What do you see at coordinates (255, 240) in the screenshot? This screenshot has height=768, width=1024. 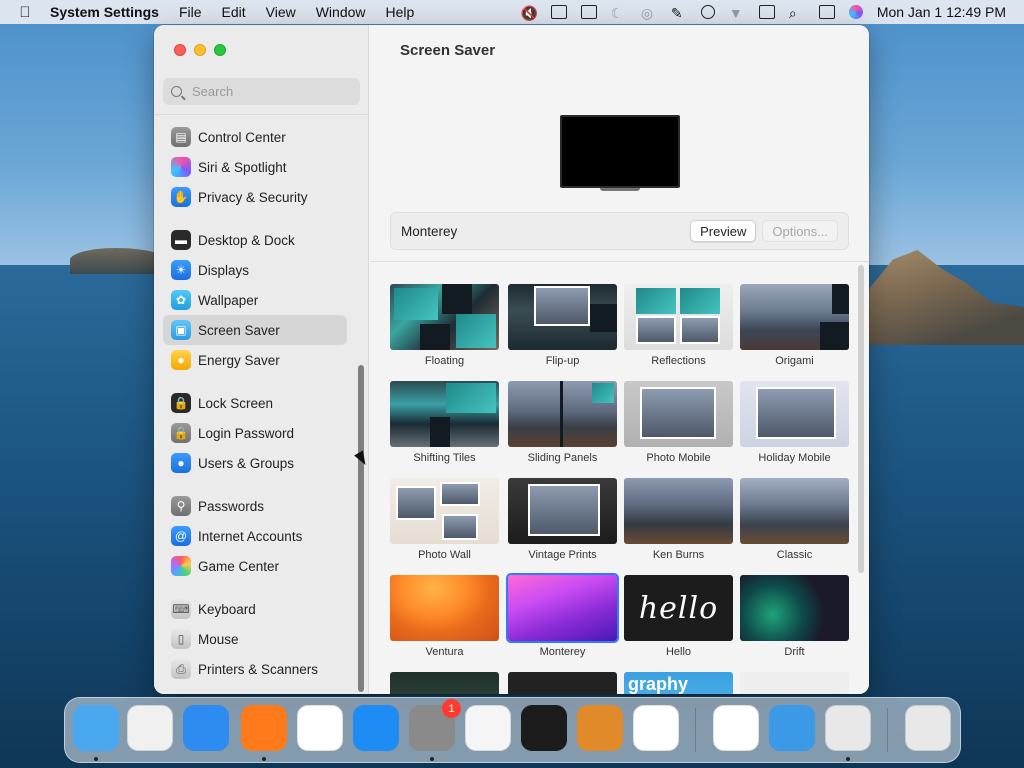 I see `sidebar-item-desktop-dock: ▬ Desktop & Dock` at bounding box center [255, 240].